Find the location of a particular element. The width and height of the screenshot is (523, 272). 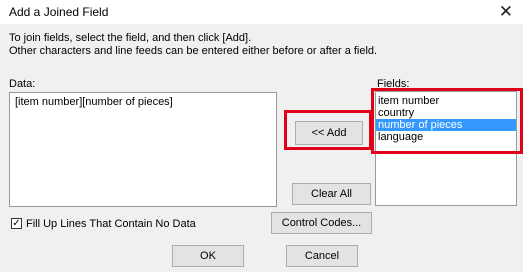

title-bar: Add a Joined Field ✕ is located at coordinates (261, 12).